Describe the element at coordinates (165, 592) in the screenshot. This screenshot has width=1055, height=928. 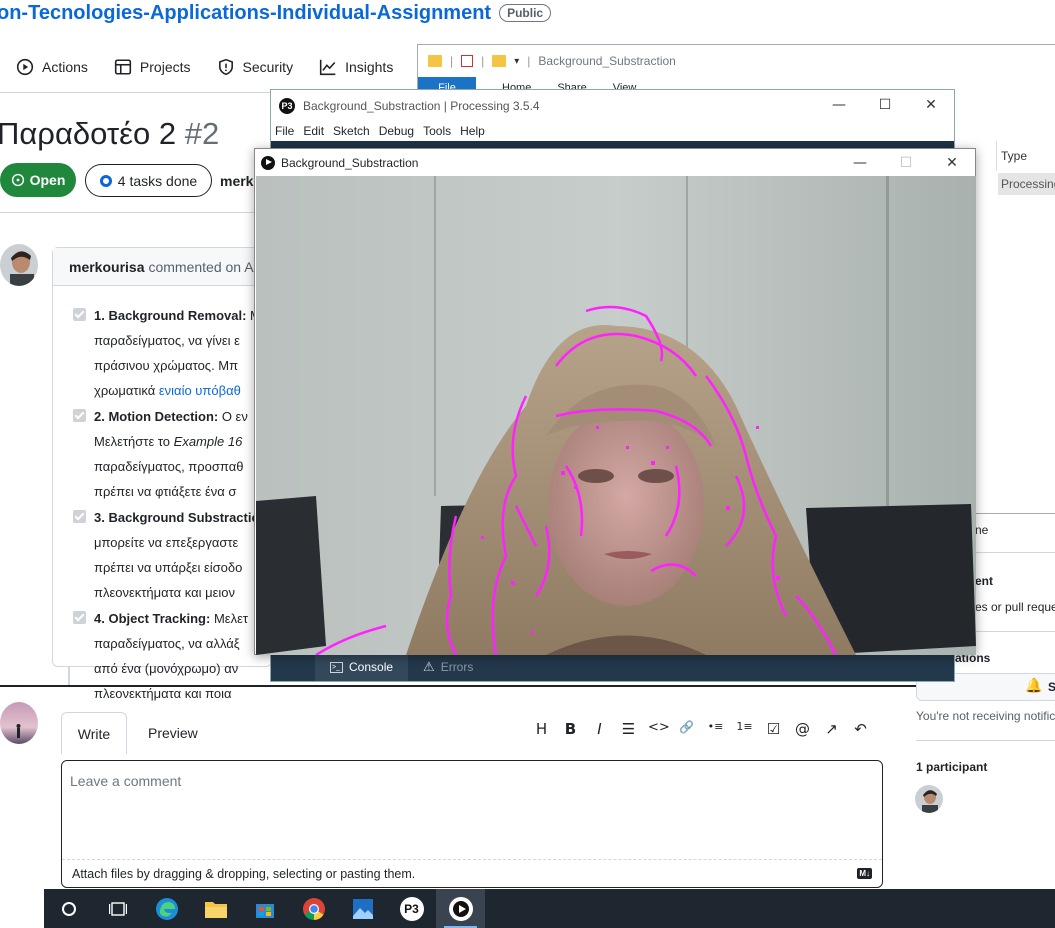
I see `task-text: πλεονεκτήματα και μειον` at that location.